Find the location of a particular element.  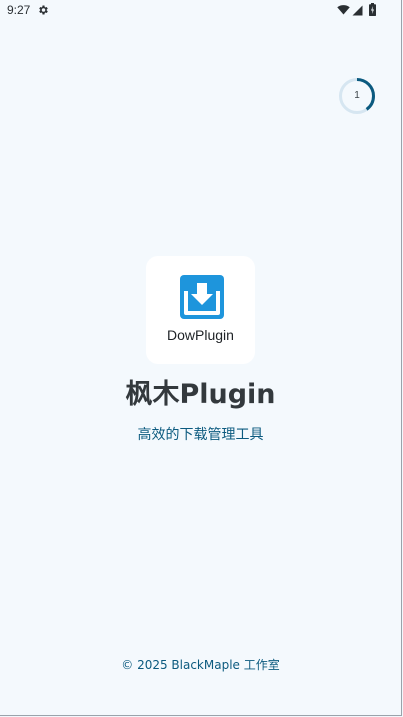

wifi-icon is located at coordinates (343, 10).